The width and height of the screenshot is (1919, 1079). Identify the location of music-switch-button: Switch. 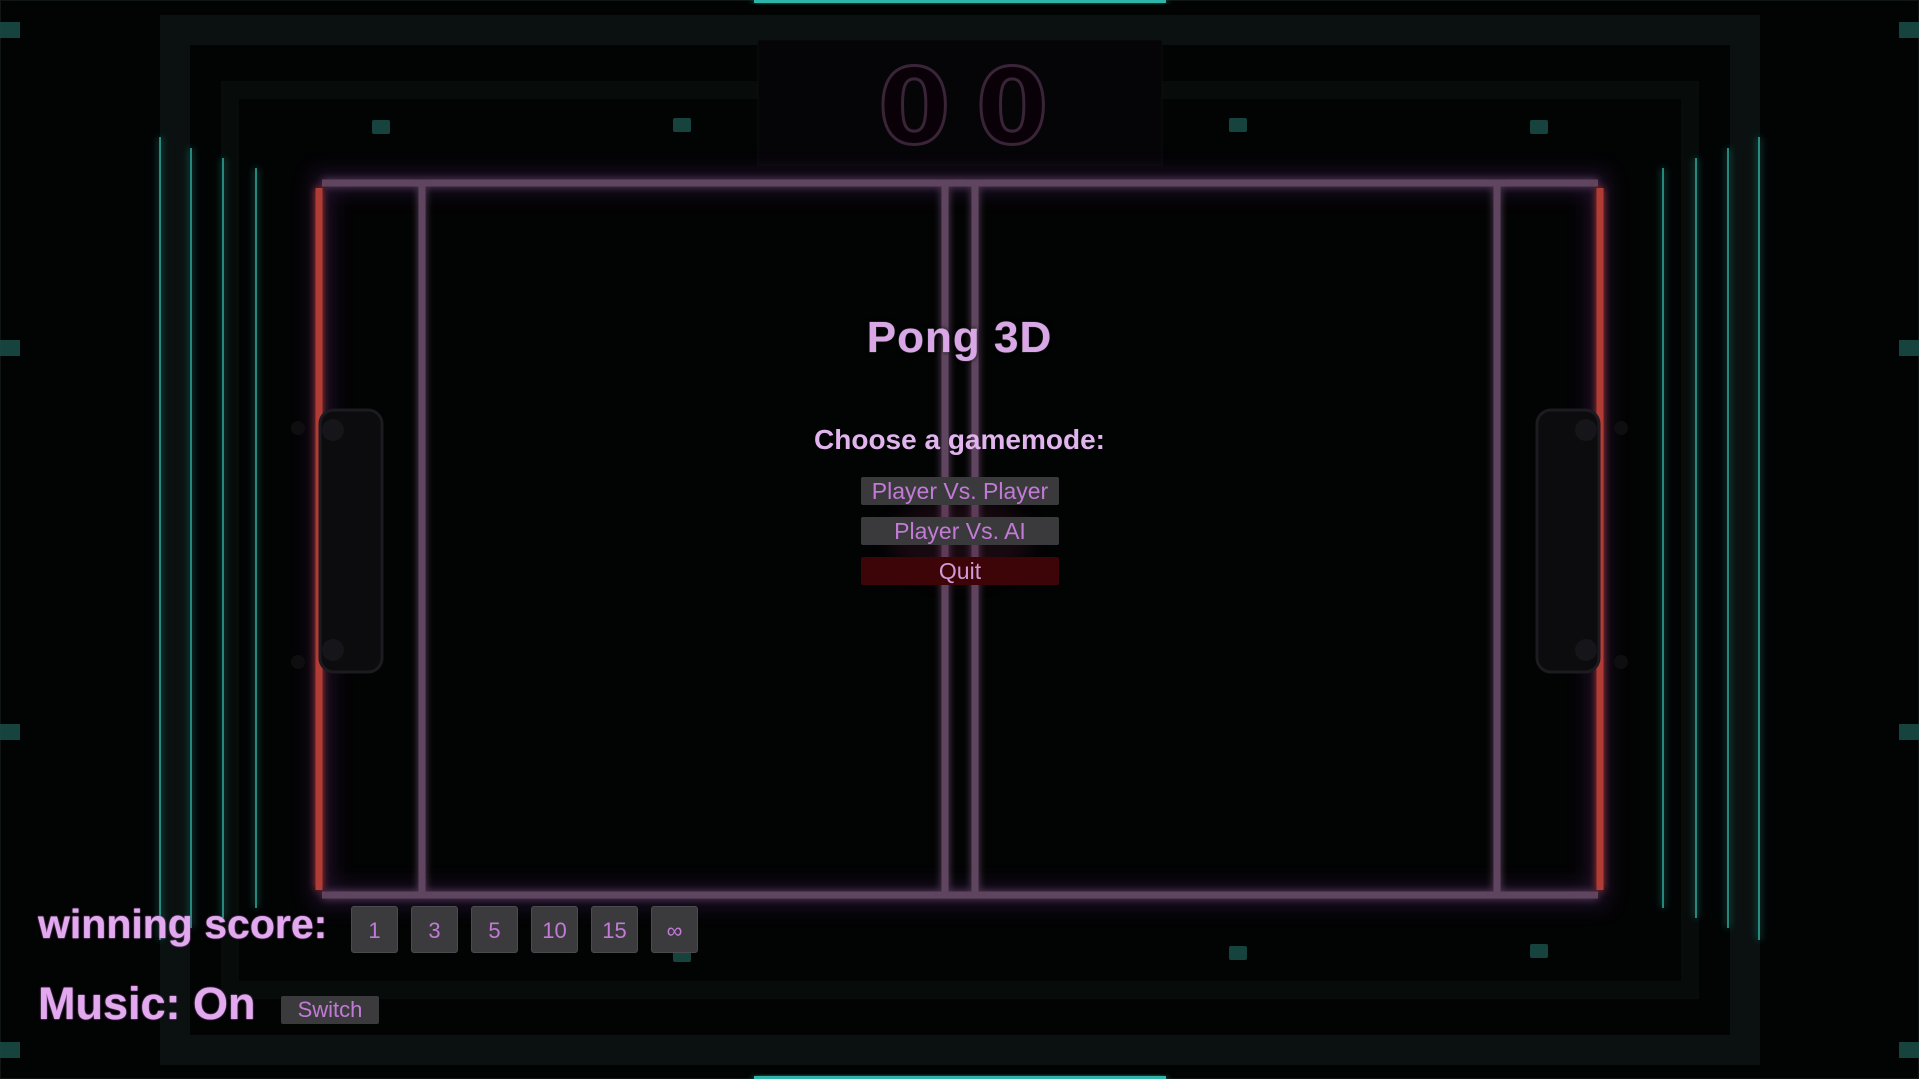
(330, 1010).